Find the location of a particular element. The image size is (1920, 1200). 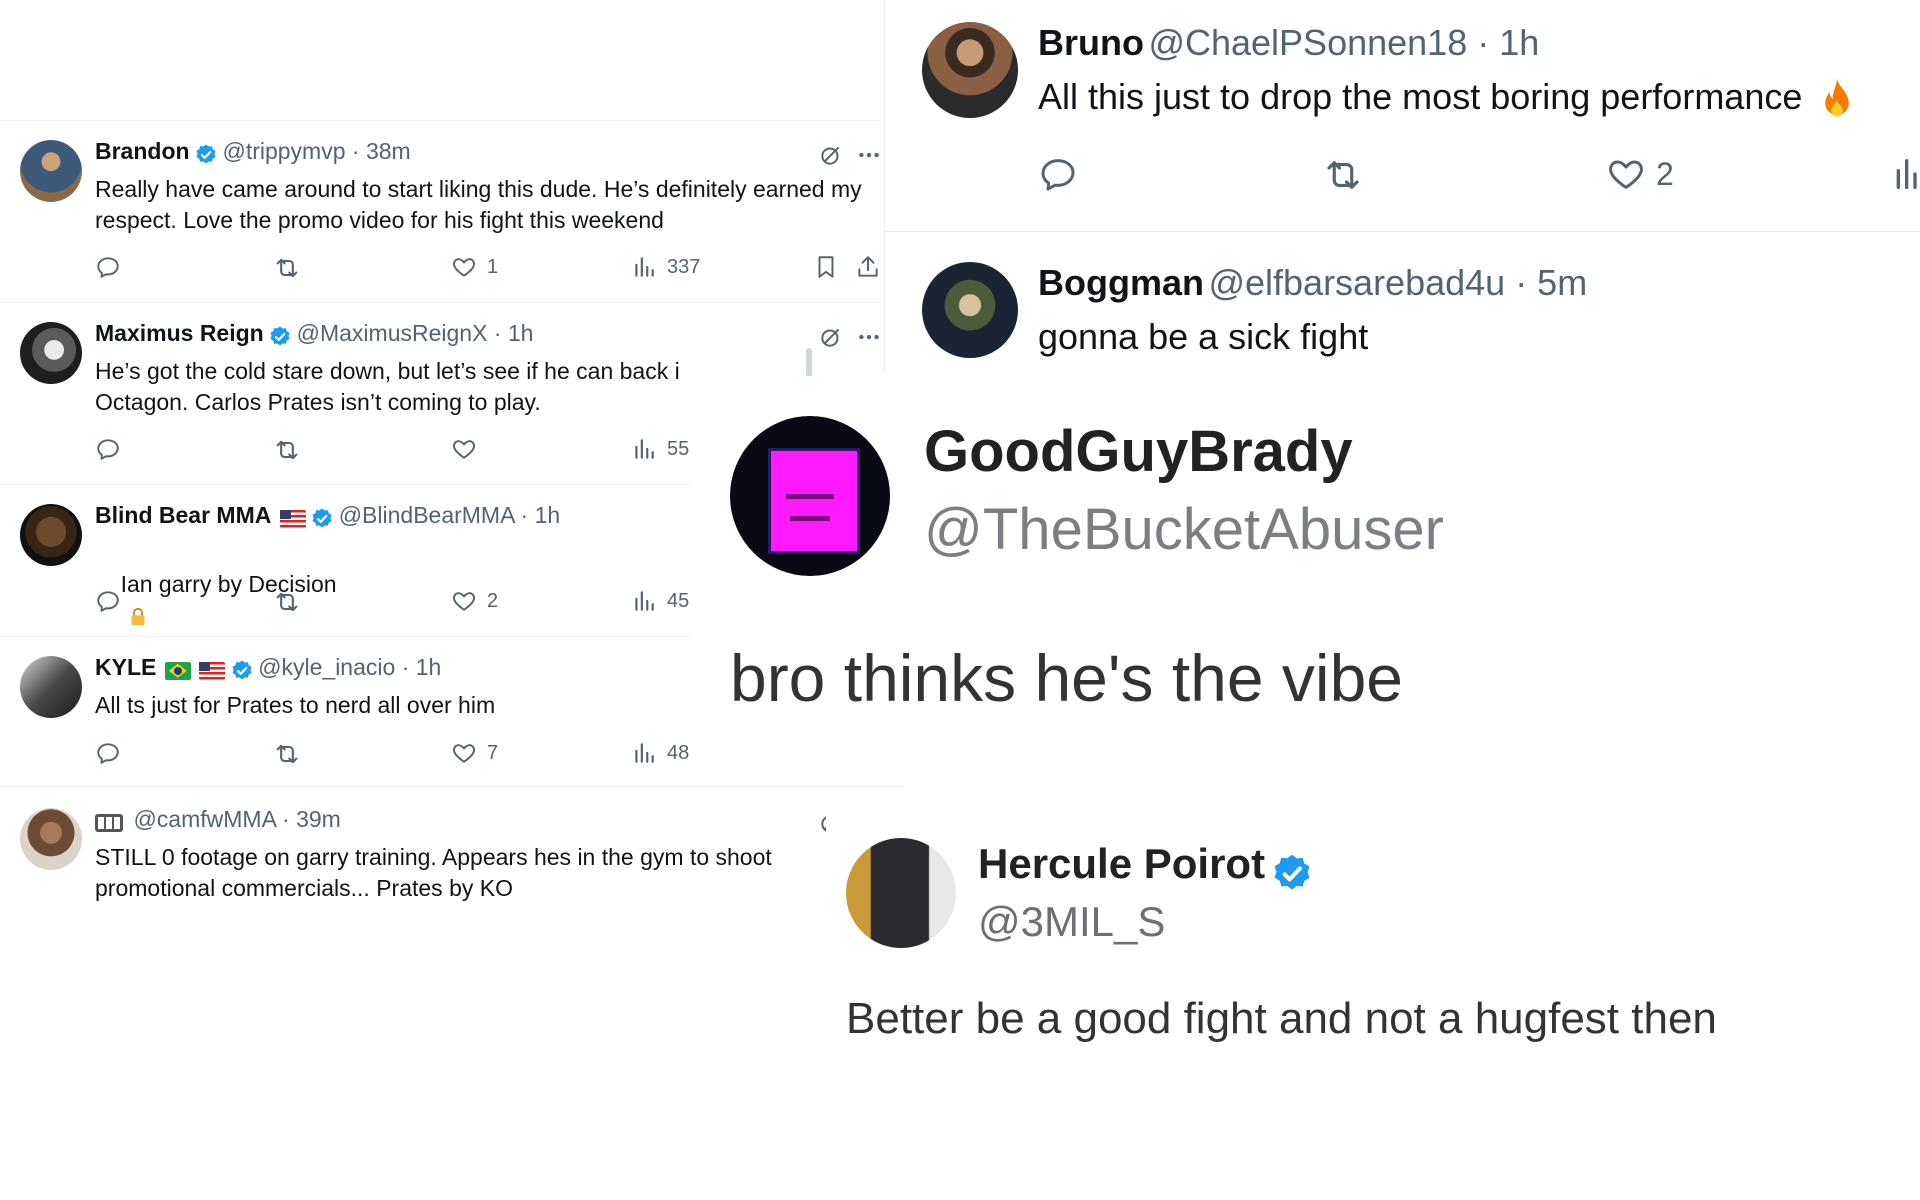

views-count: 55 is located at coordinates (678, 448).